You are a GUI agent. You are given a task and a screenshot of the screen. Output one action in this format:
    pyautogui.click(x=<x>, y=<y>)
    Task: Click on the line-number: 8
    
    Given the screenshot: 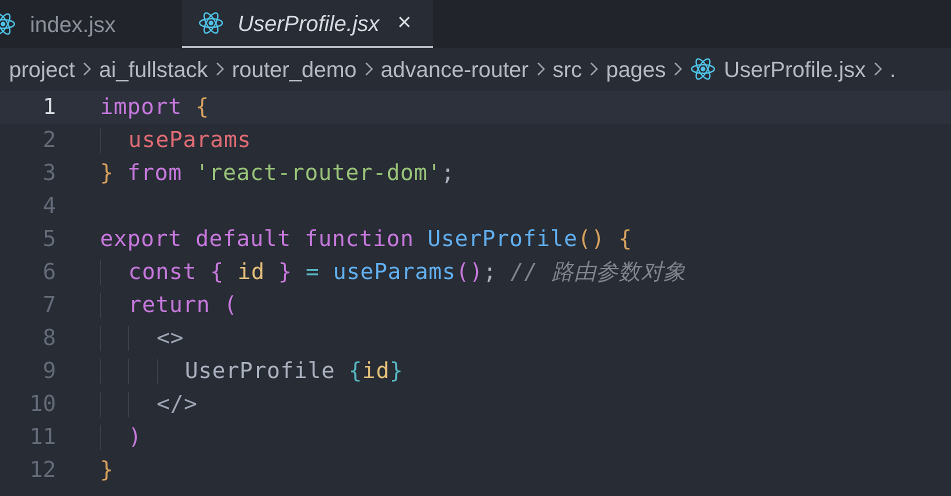 What is the action you would take?
    pyautogui.click(x=49, y=339)
    